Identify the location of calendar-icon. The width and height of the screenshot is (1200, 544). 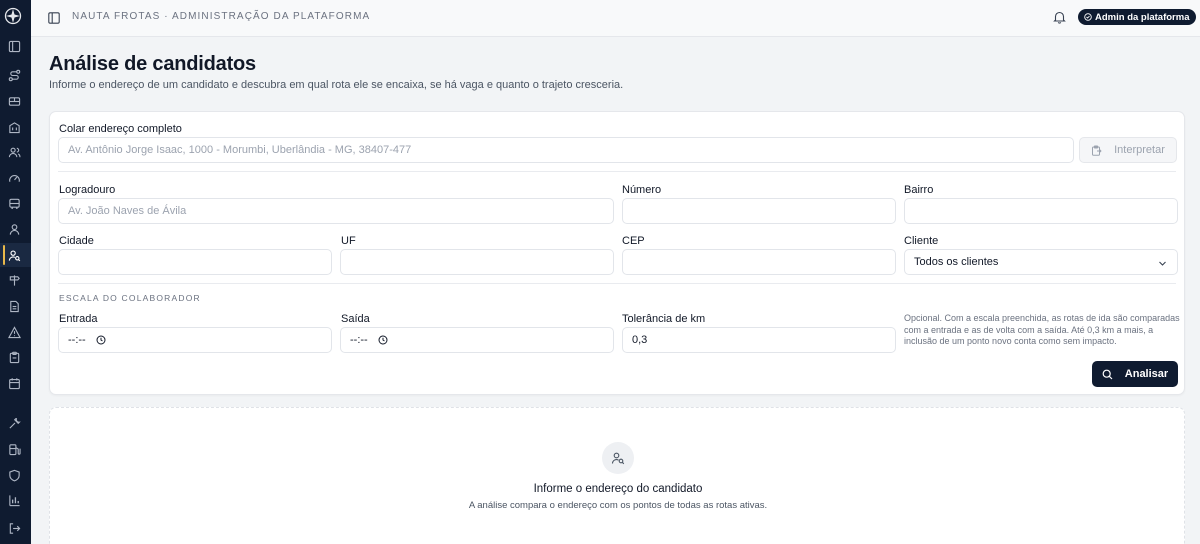
(14, 383).